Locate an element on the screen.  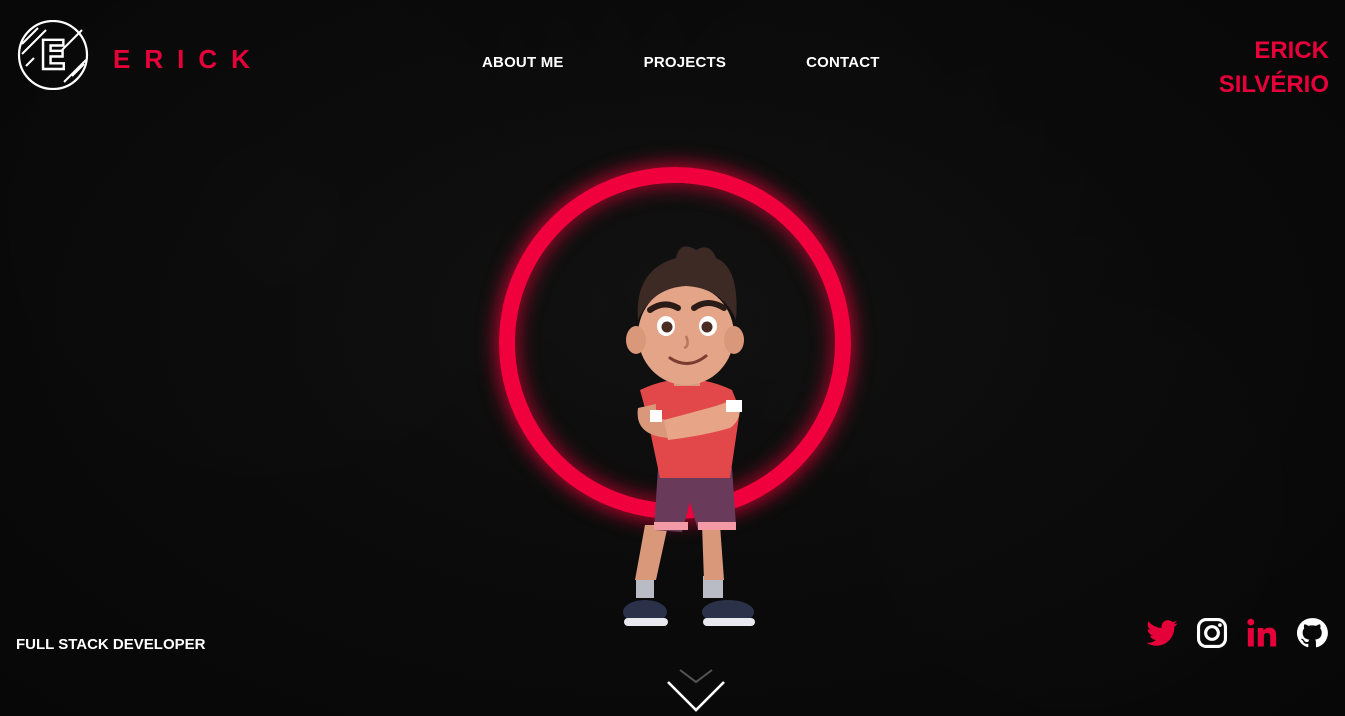
github-icon is located at coordinates (1312, 633).